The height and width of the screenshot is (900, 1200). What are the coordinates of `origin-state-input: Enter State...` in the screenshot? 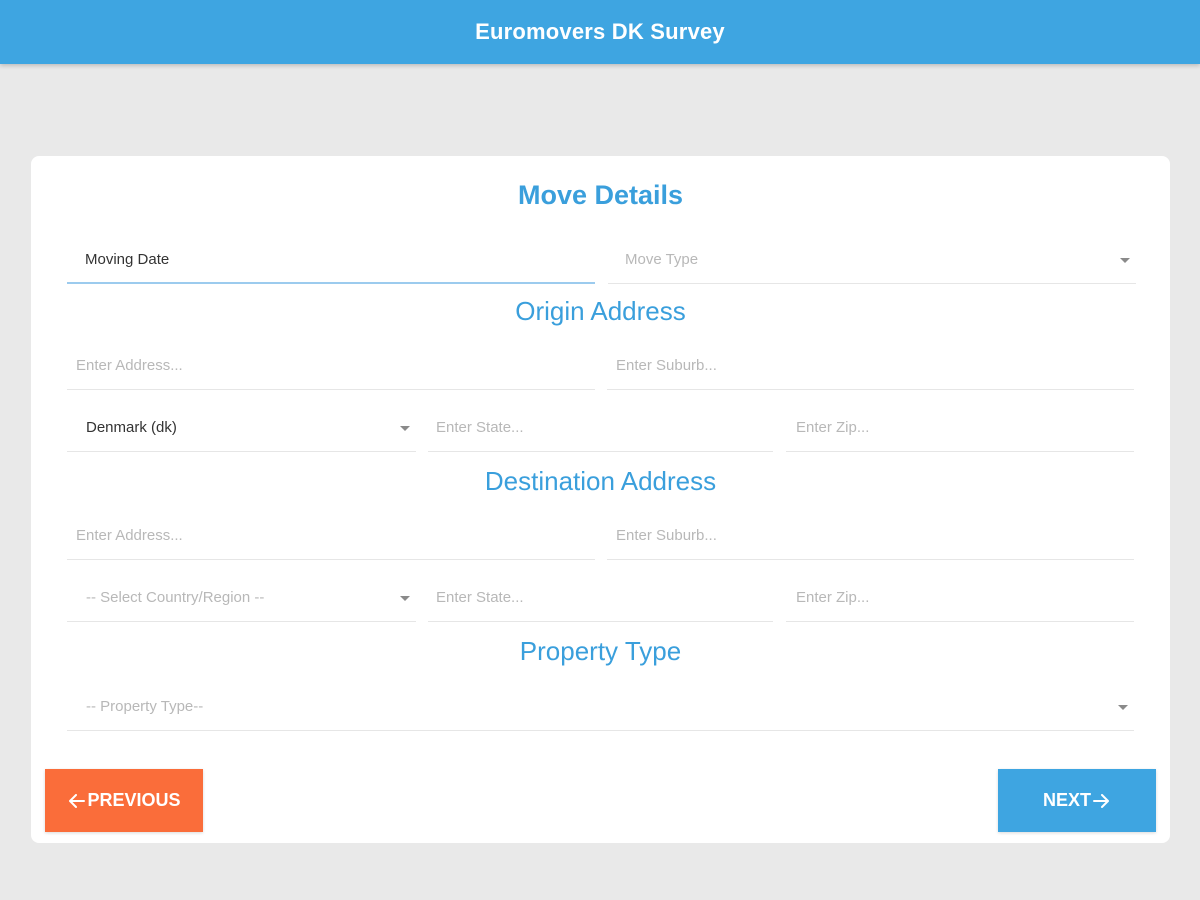 It's located at (600, 428).